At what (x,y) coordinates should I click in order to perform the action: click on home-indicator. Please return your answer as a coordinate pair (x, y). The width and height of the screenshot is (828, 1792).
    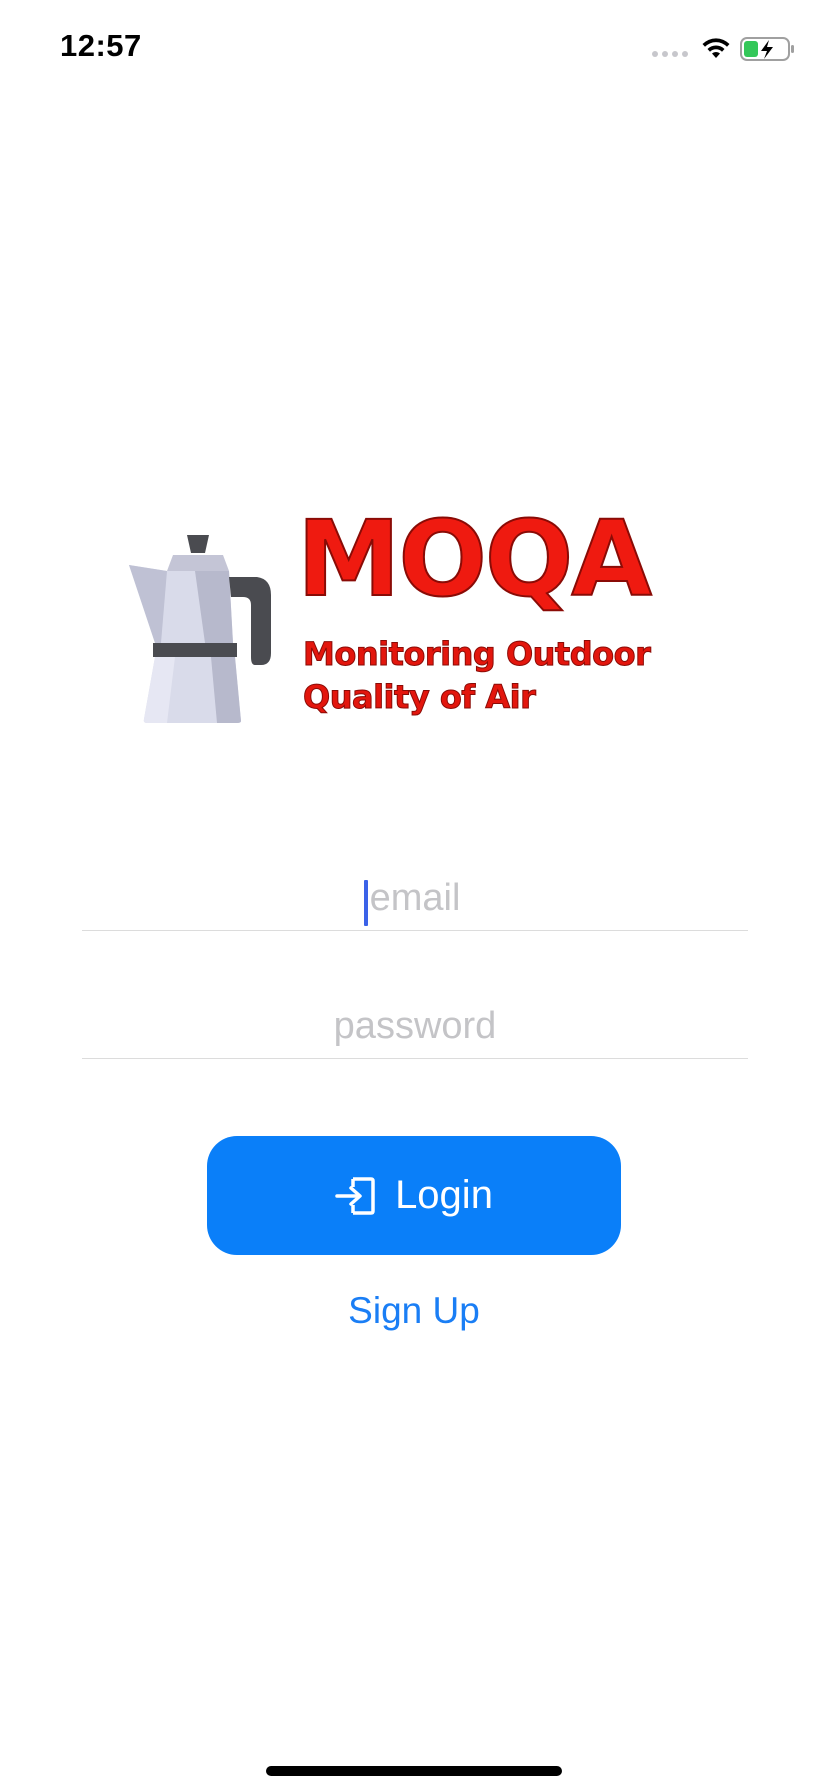
    Looking at the image, I should click on (414, 1771).